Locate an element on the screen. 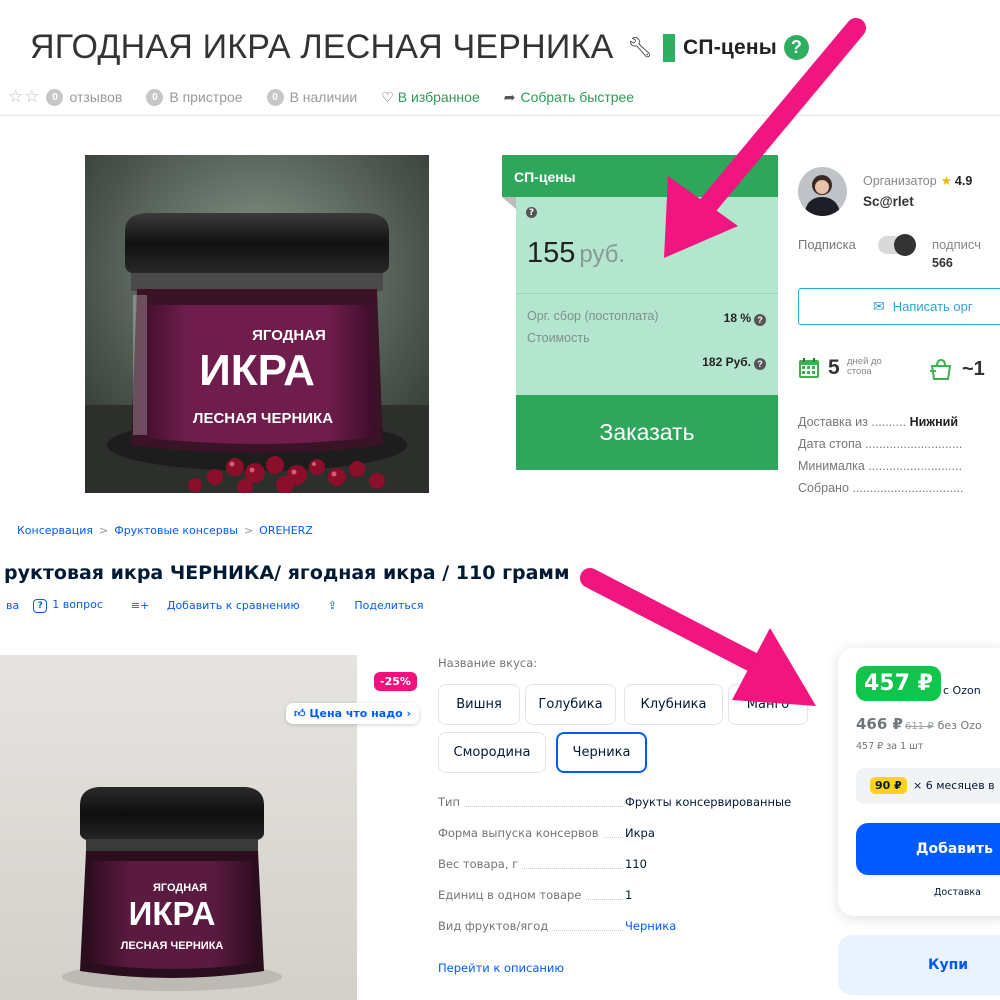 Image resolution: width=1000 pixels, height=1000 pixels. flavor-option-blueberry: Голубика is located at coordinates (570, 704).